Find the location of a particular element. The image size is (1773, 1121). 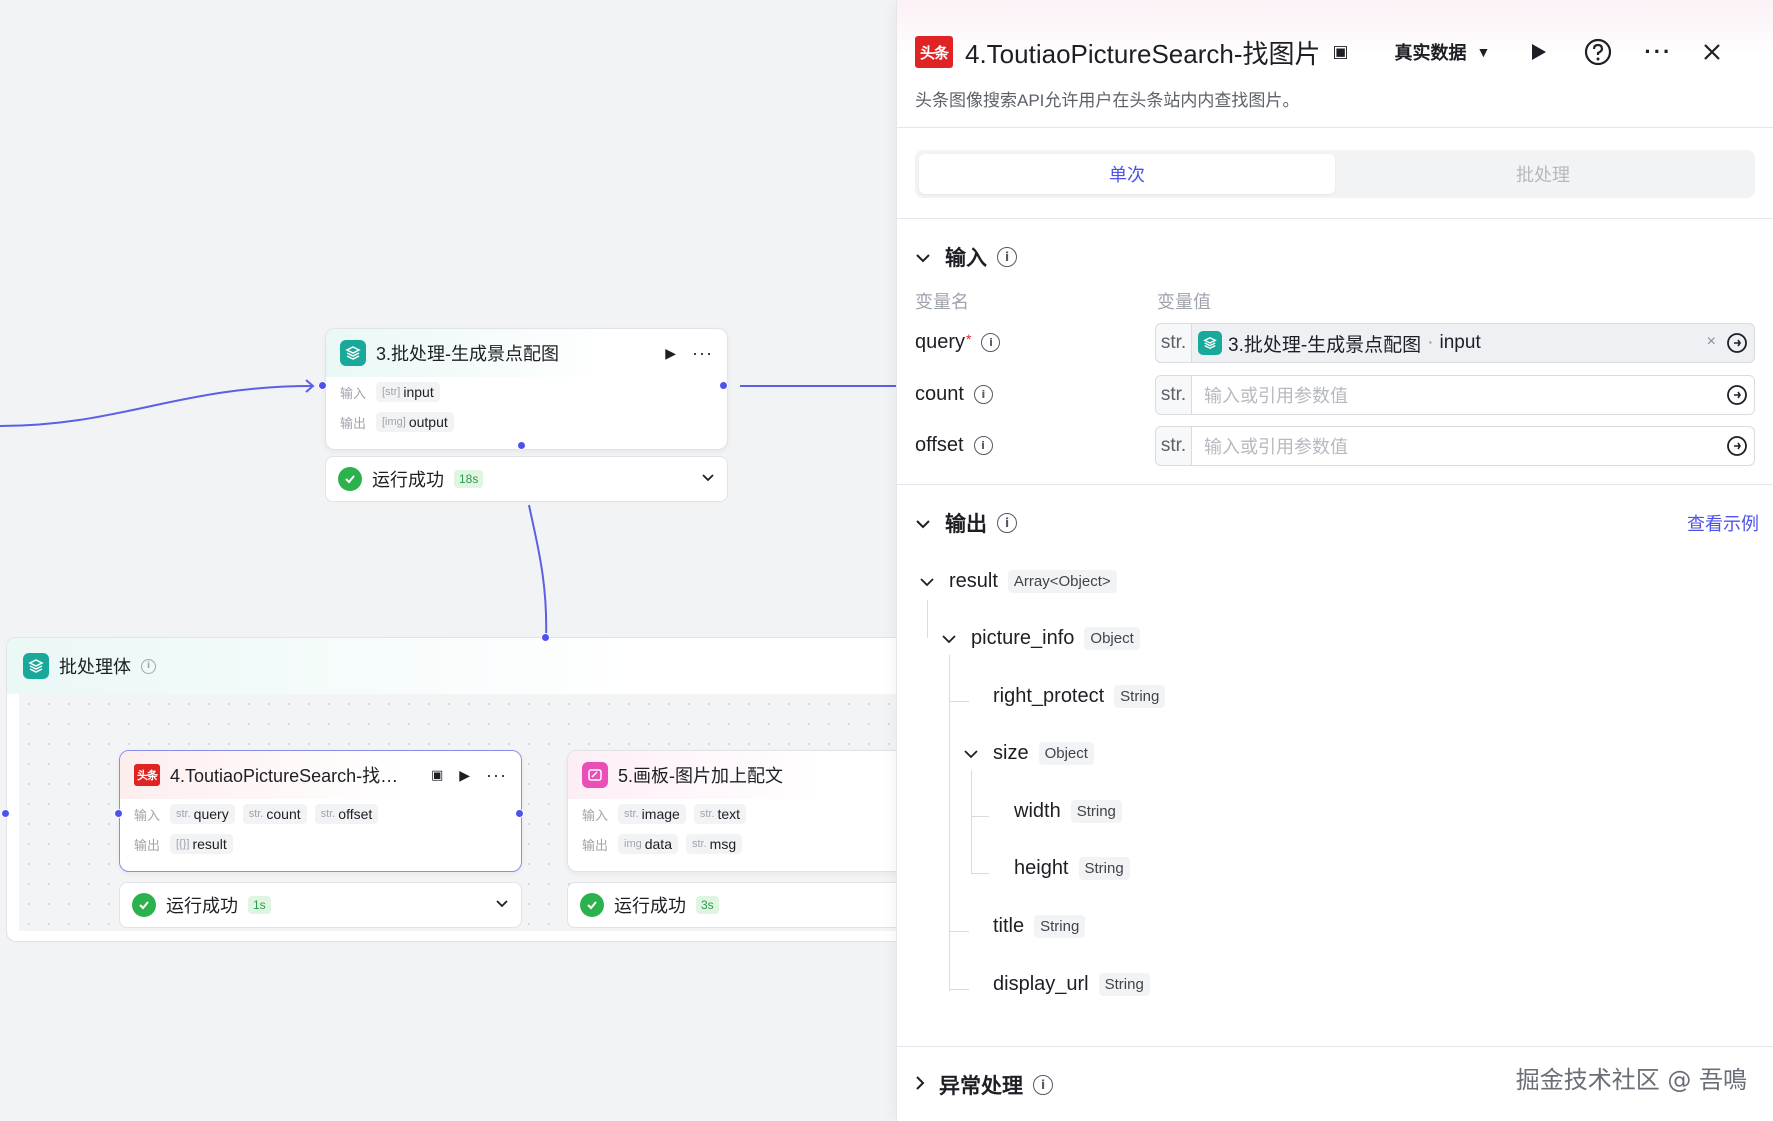

field-type: String is located at coordinates (1104, 868).